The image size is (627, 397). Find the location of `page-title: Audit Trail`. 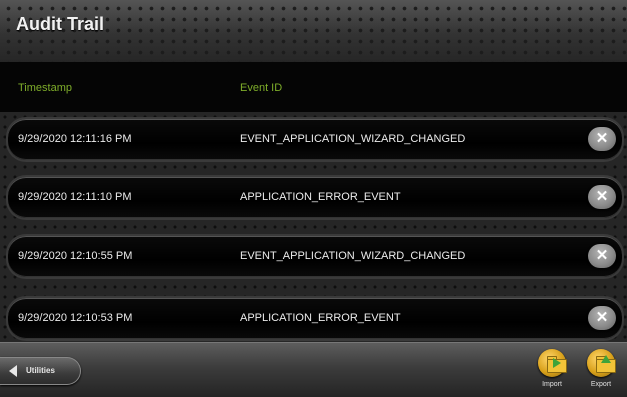

page-title: Audit Trail is located at coordinates (60, 24).